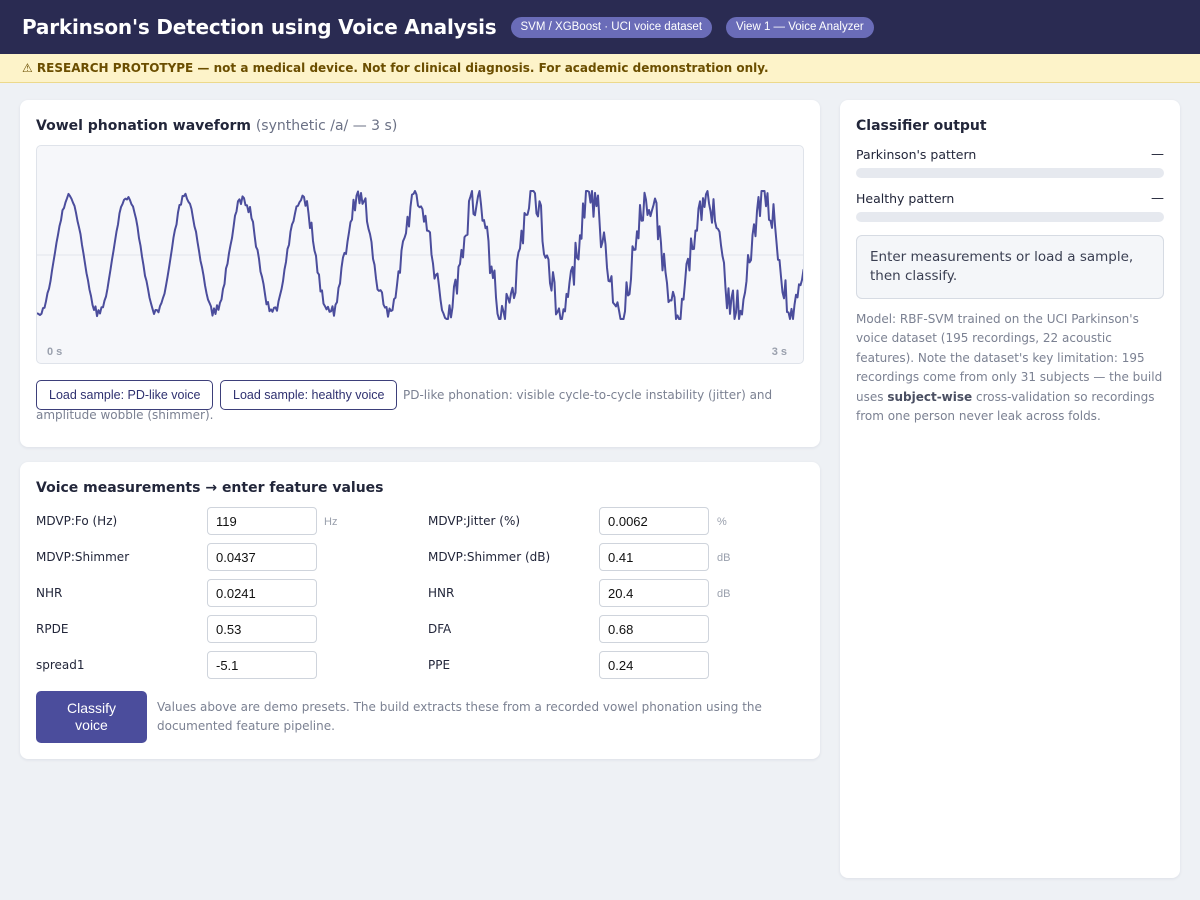 The image size is (1200, 900). What do you see at coordinates (1010, 173) in the screenshot?
I see `pd-pattern-bar` at bounding box center [1010, 173].